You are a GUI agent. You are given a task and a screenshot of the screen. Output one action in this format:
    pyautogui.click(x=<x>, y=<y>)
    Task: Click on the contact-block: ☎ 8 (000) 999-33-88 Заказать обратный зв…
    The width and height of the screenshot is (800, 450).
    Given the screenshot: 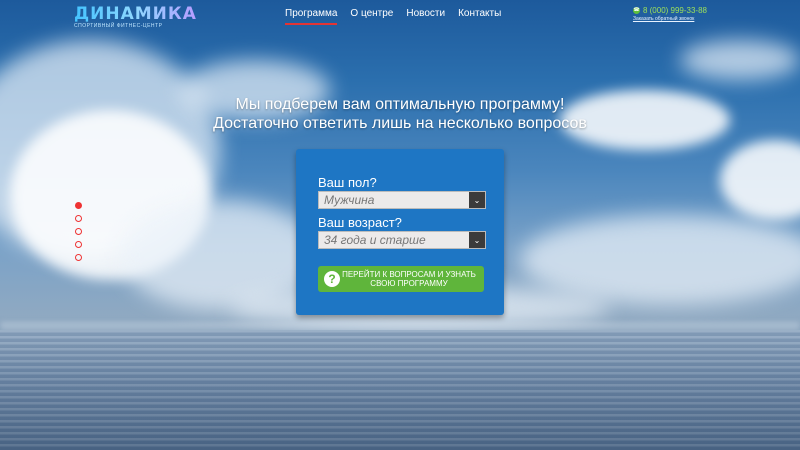 What is the action you would take?
    pyautogui.click(x=669, y=14)
    